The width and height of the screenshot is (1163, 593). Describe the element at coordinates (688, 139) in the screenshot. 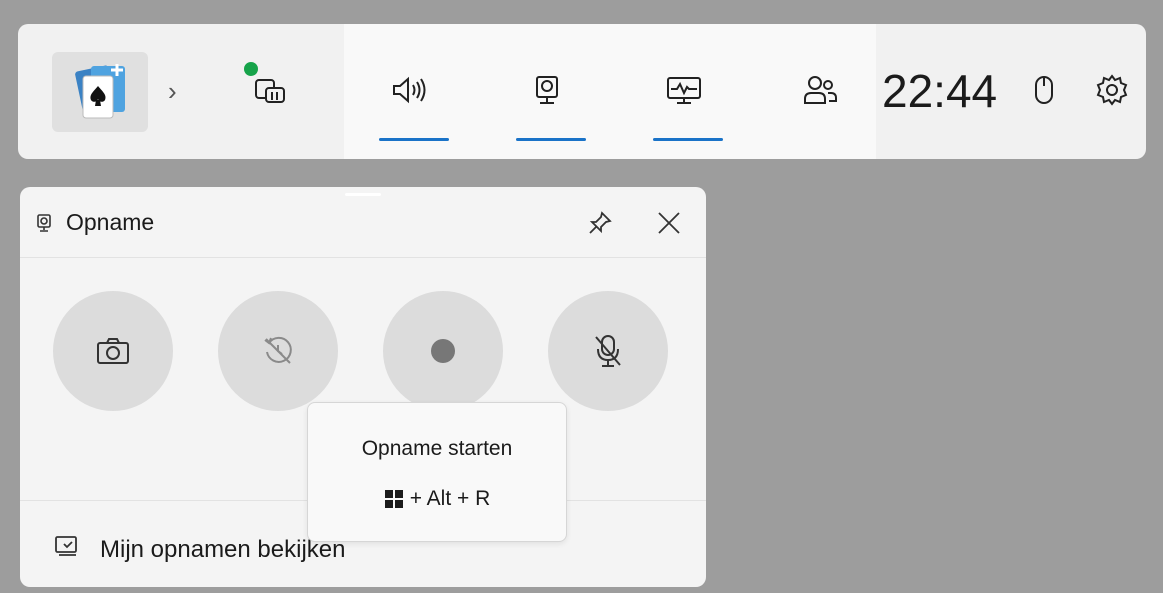

I see `performance-active-indicator` at that location.